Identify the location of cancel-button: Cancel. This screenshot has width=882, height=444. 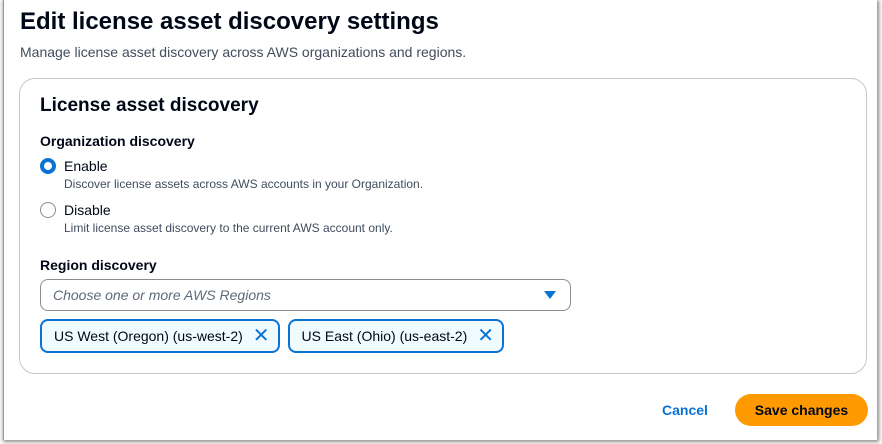
(685, 410).